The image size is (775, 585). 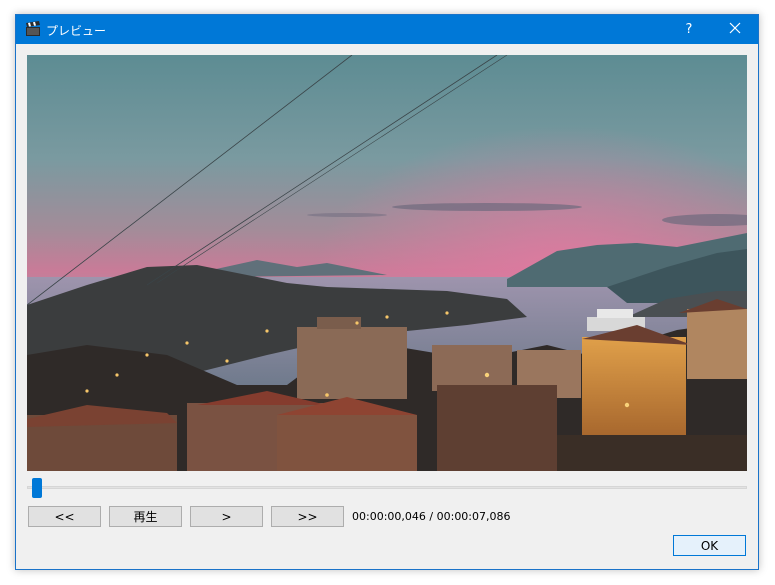 I want to click on play-label: 再生, so click(x=145, y=517).